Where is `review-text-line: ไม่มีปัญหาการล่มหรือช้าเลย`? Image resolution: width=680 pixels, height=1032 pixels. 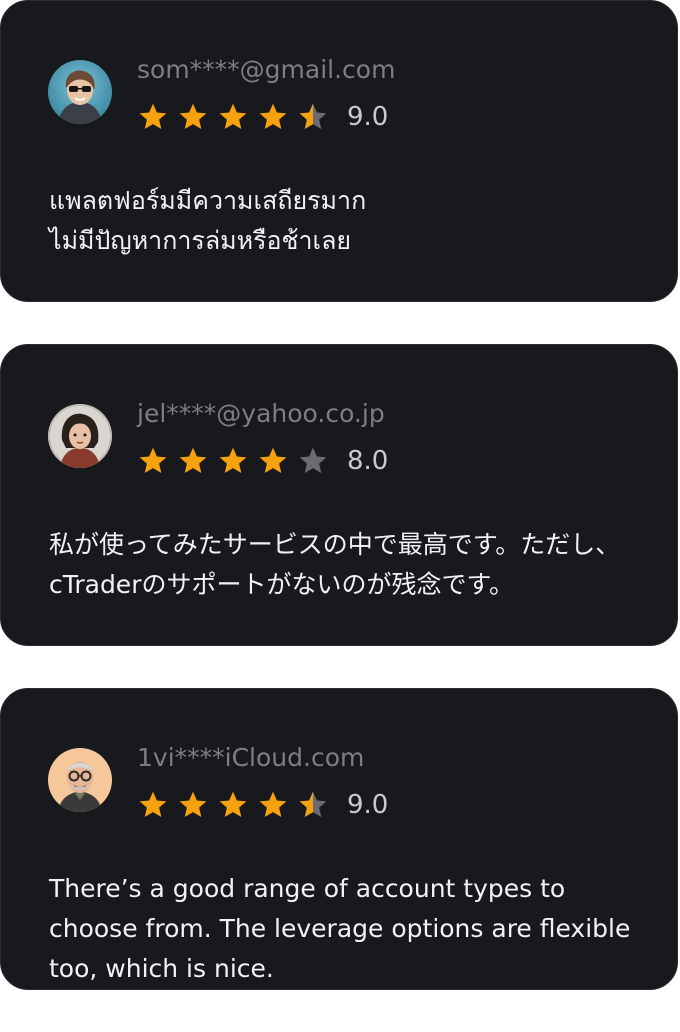
review-text-line: ไม่มีปัญหาการล่มหรือช้าเลย is located at coordinates (200, 240).